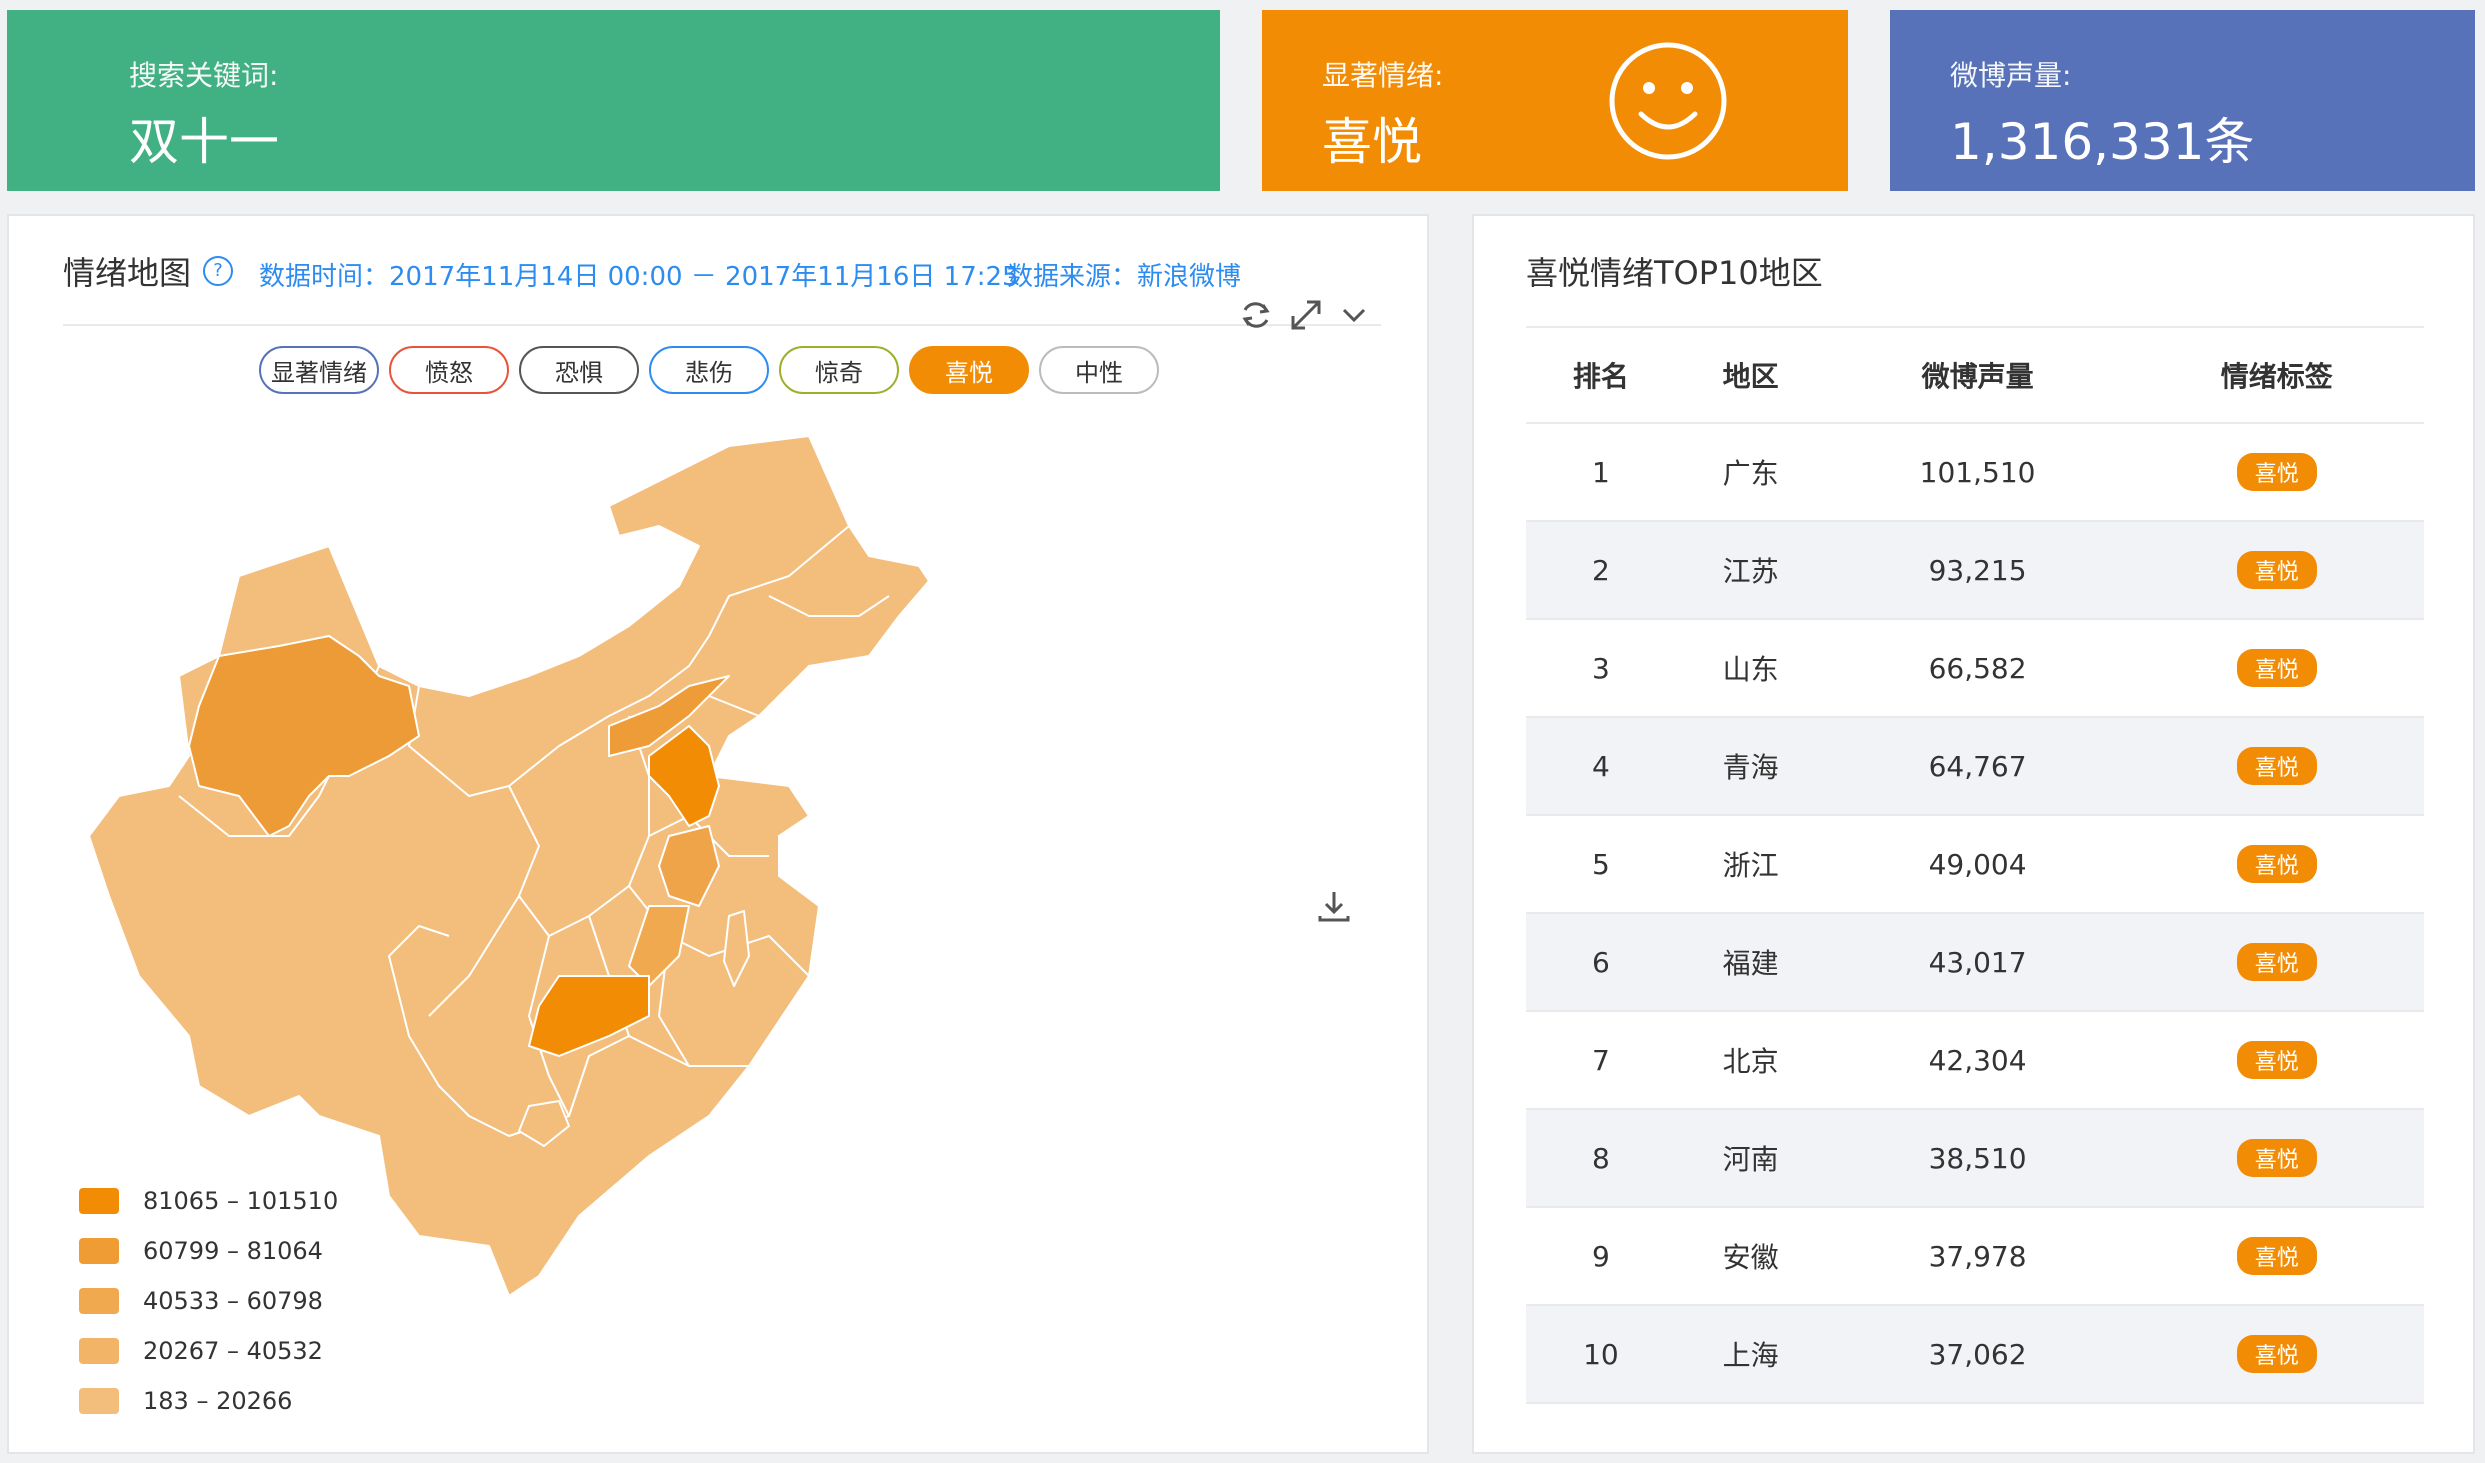 This screenshot has height=1463, width=2485. I want to click on chip-sadness: 悲伤, so click(709, 370).